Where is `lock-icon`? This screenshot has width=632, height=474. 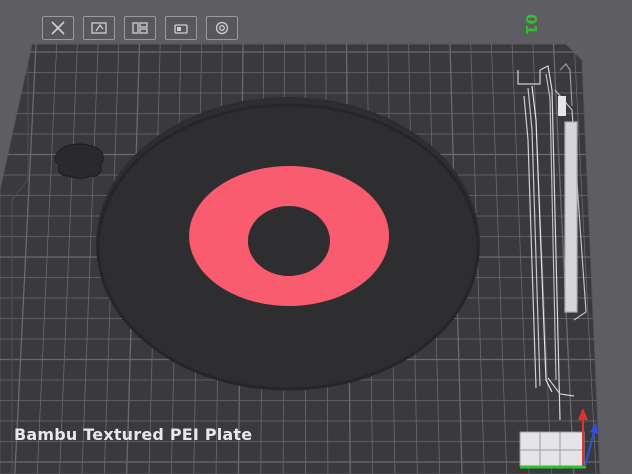 lock-icon is located at coordinates (181, 29).